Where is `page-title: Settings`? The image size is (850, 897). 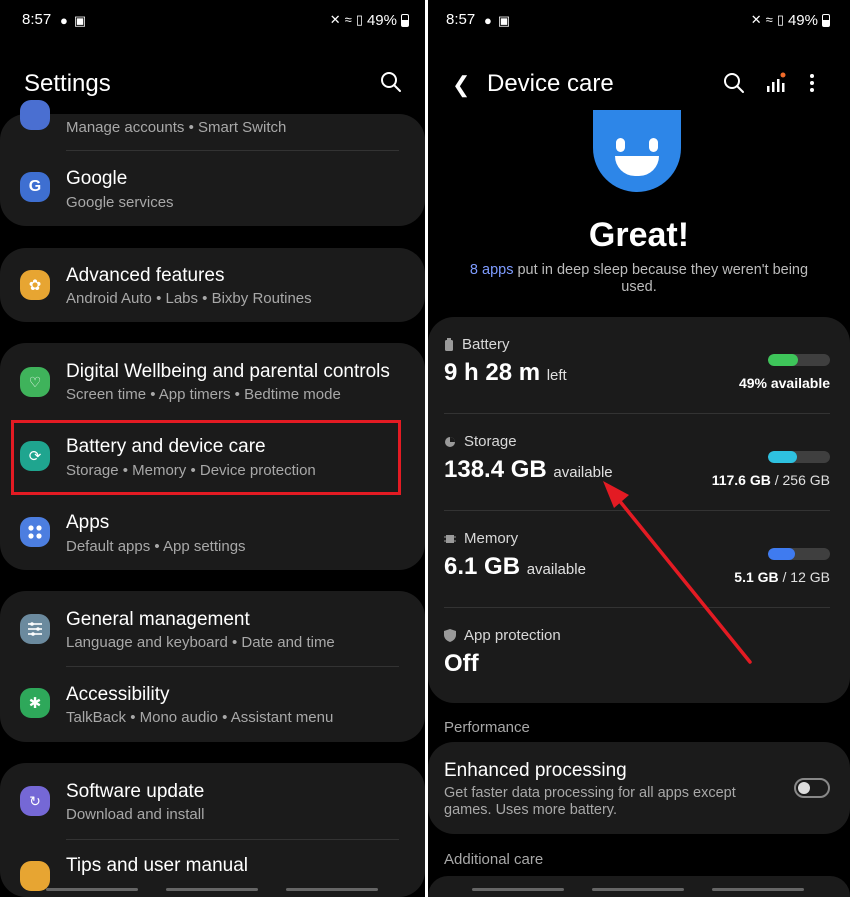
page-title: Settings is located at coordinates (67, 83).